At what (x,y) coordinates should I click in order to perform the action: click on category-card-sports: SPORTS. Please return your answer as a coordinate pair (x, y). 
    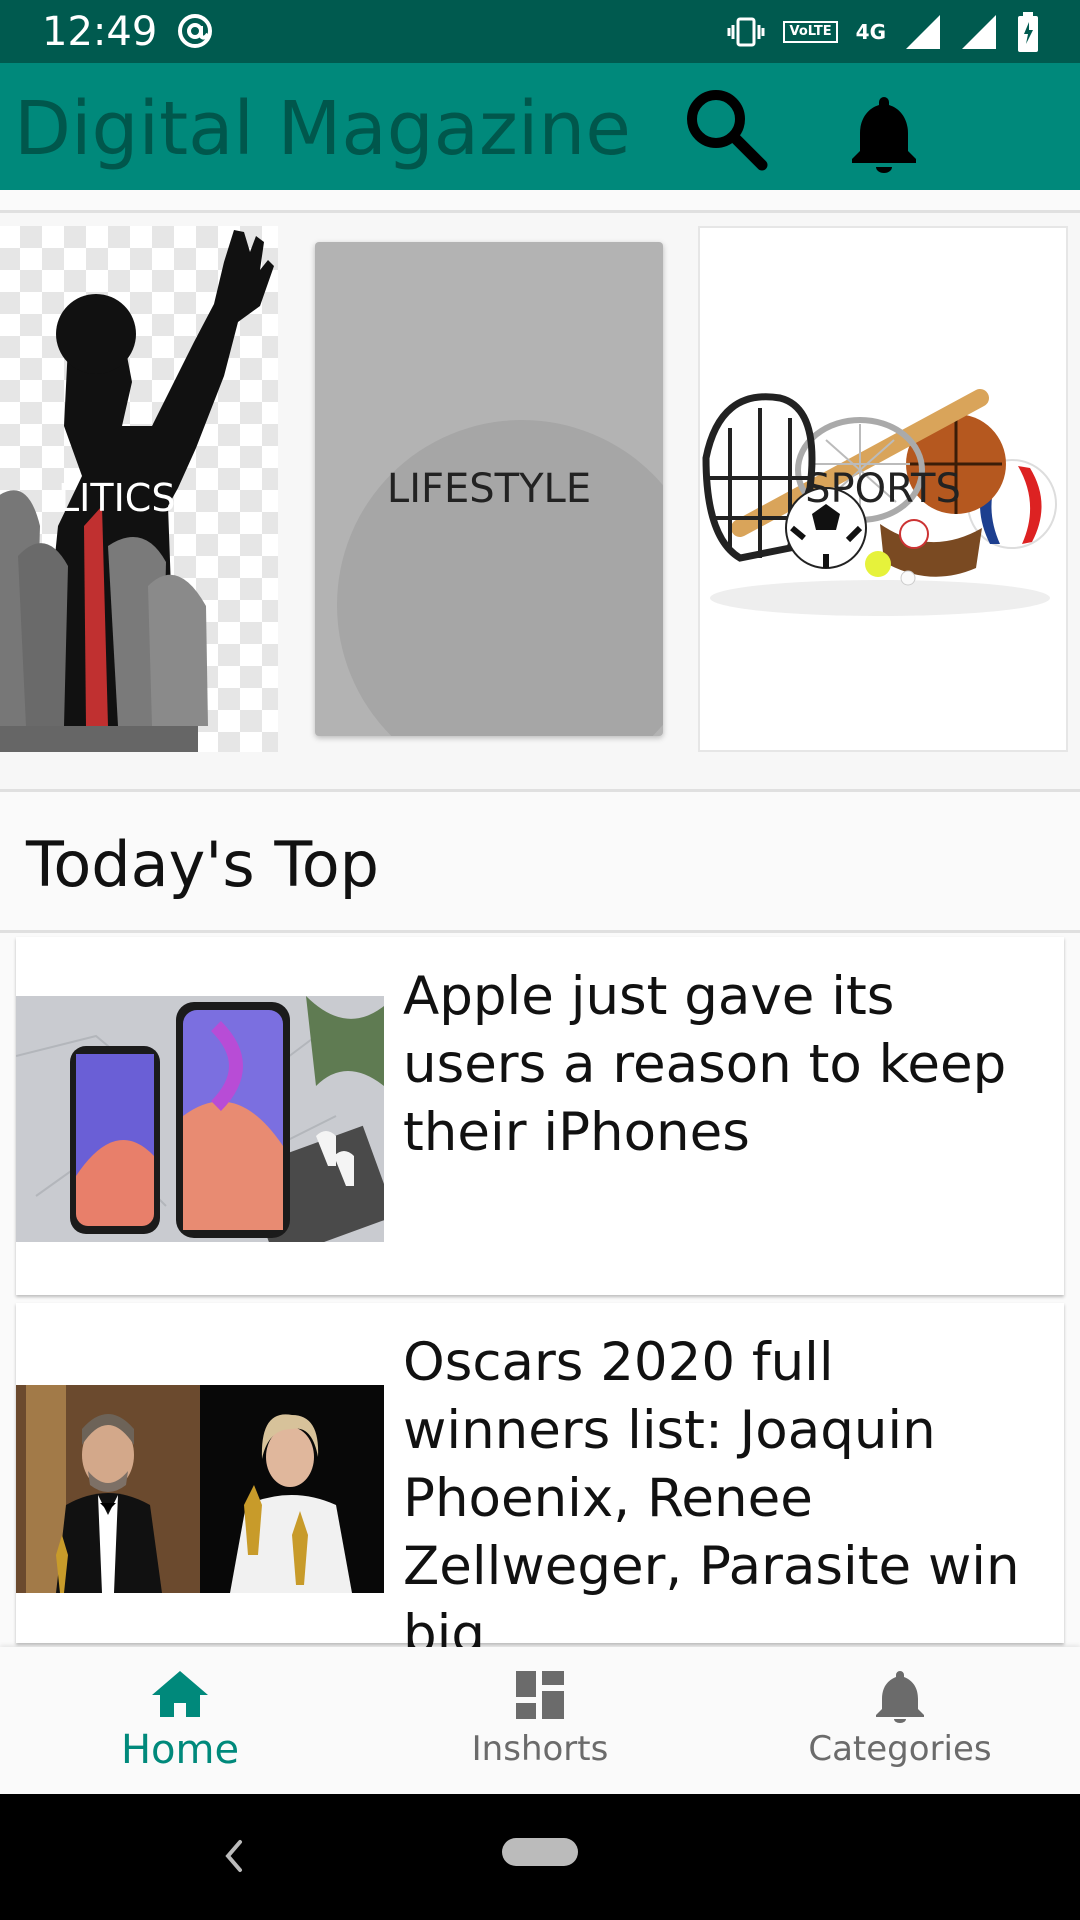
    Looking at the image, I should click on (883, 489).